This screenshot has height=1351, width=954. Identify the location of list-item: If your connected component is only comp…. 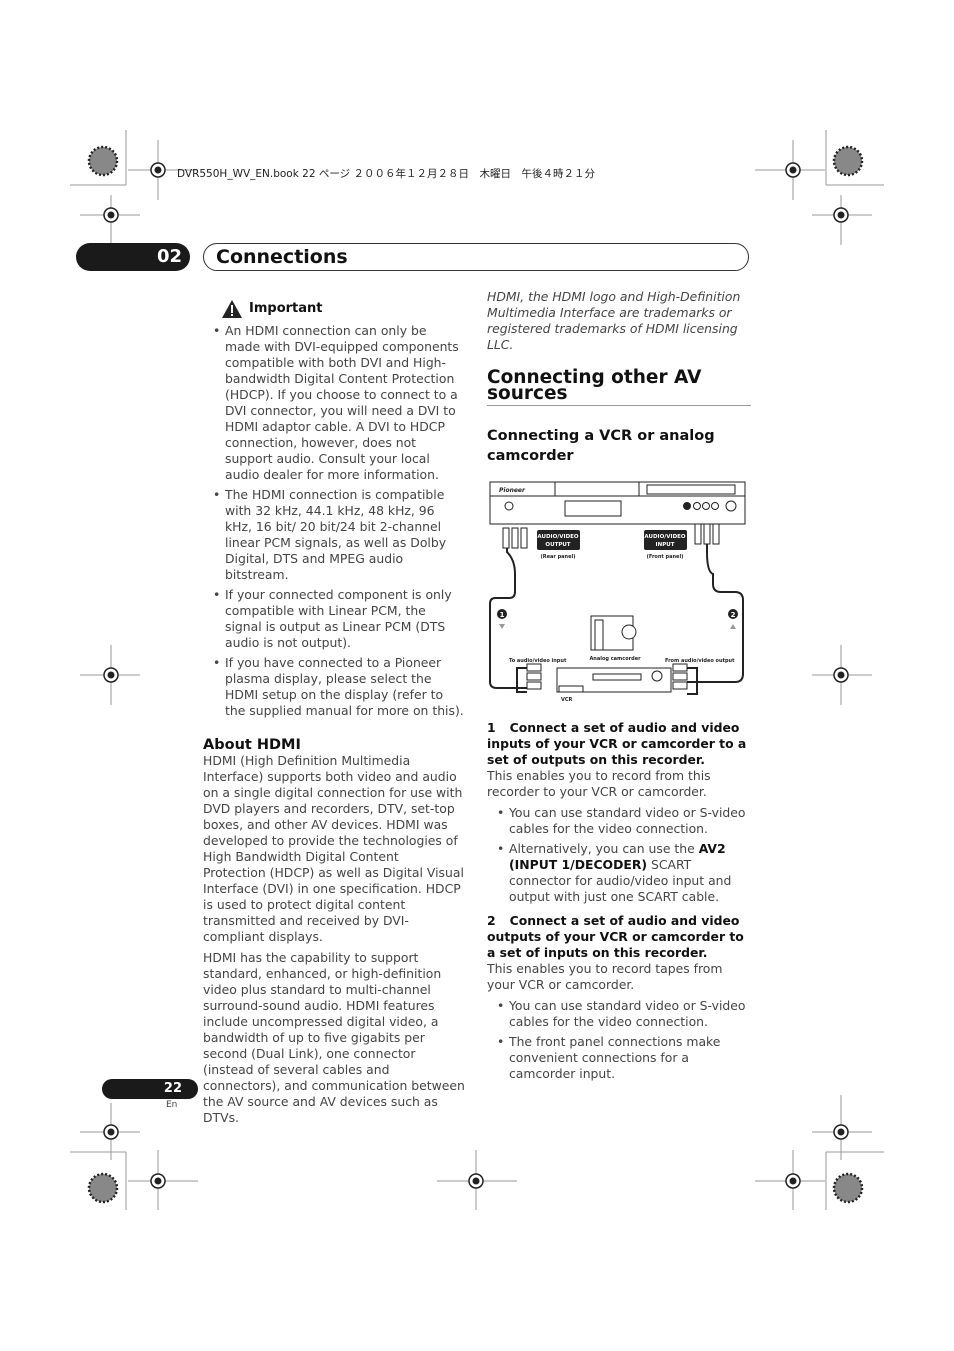
(334, 619).